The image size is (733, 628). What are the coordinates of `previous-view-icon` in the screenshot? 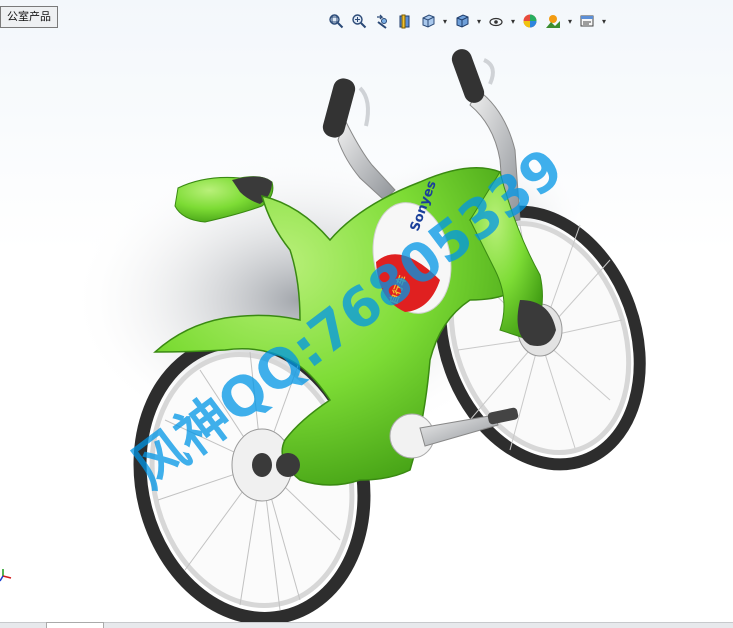 It's located at (382, 21).